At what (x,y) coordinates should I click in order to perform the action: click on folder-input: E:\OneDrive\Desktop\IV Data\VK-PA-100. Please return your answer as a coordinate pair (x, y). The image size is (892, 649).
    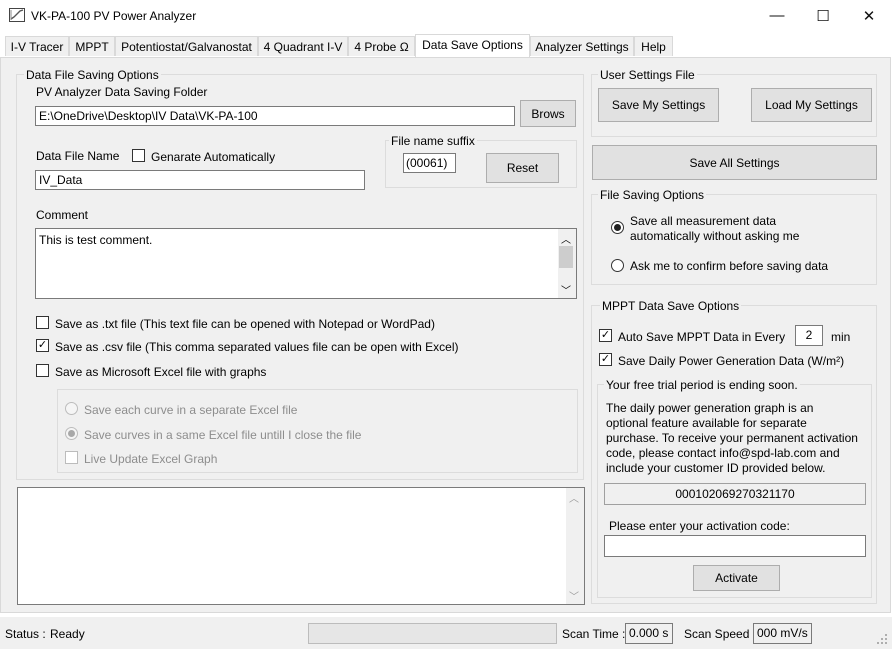
    Looking at the image, I should click on (275, 116).